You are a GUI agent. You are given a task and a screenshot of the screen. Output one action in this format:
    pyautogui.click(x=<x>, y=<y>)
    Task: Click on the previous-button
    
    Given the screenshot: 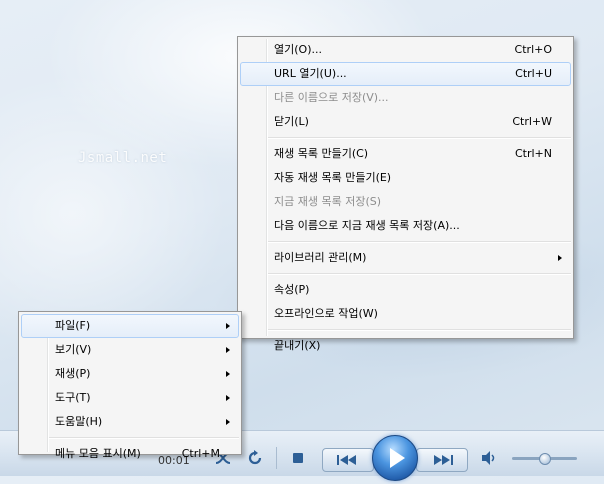 What is the action you would take?
    pyautogui.click(x=348, y=460)
    